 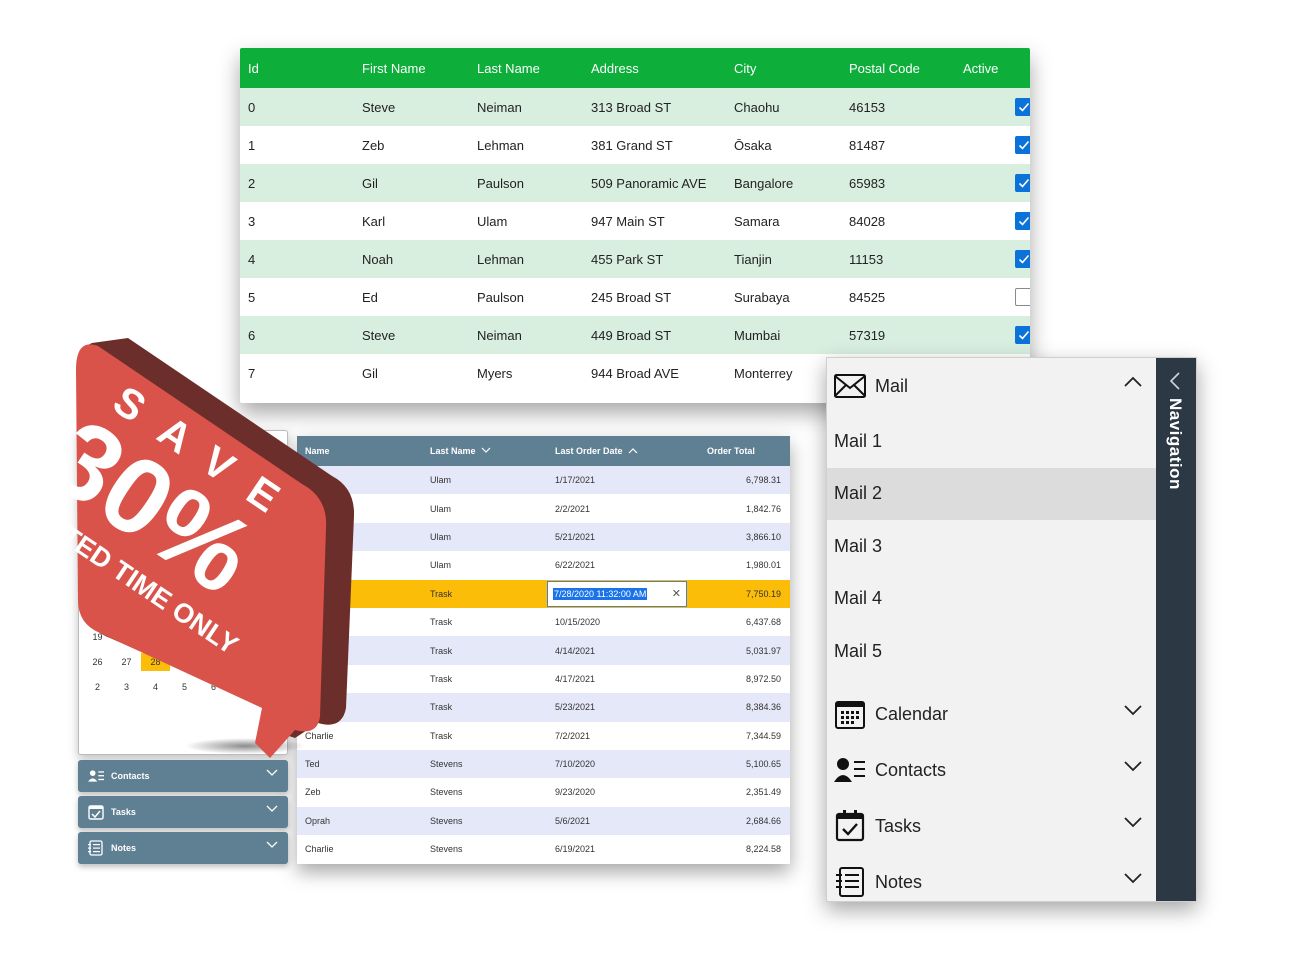 What do you see at coordinates (252, 297) in the screenshot?
I see `cell-id: 5` at bounding box center [252, 297].